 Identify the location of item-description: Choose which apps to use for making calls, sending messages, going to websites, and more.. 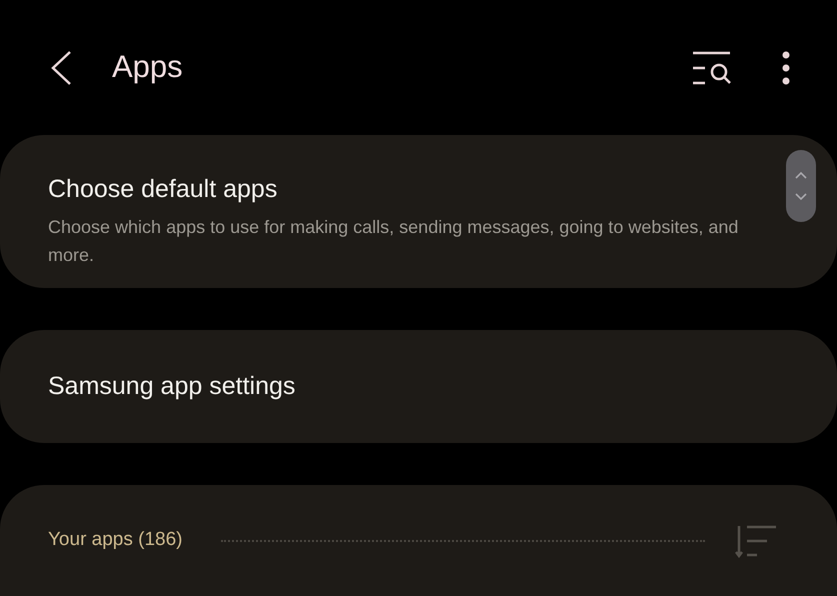
(394, 241).